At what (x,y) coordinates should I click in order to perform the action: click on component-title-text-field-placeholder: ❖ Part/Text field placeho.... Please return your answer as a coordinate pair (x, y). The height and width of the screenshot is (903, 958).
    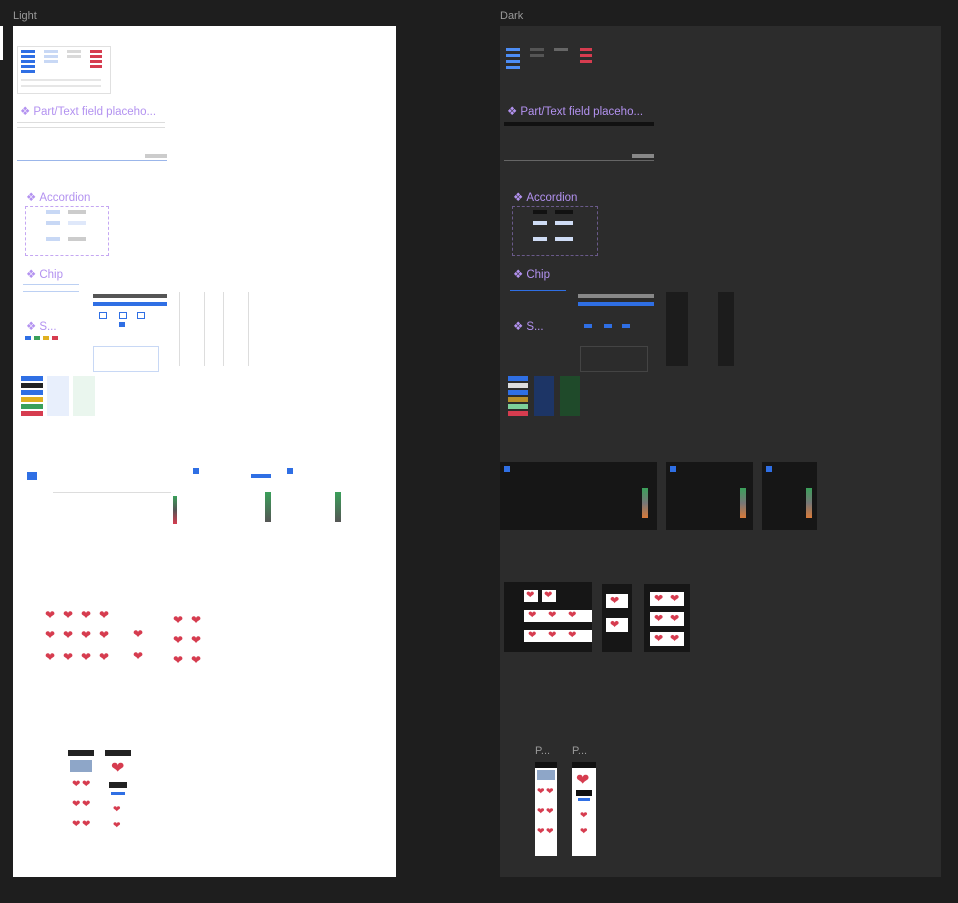
    Looking at the image, I should click on (88, 111).